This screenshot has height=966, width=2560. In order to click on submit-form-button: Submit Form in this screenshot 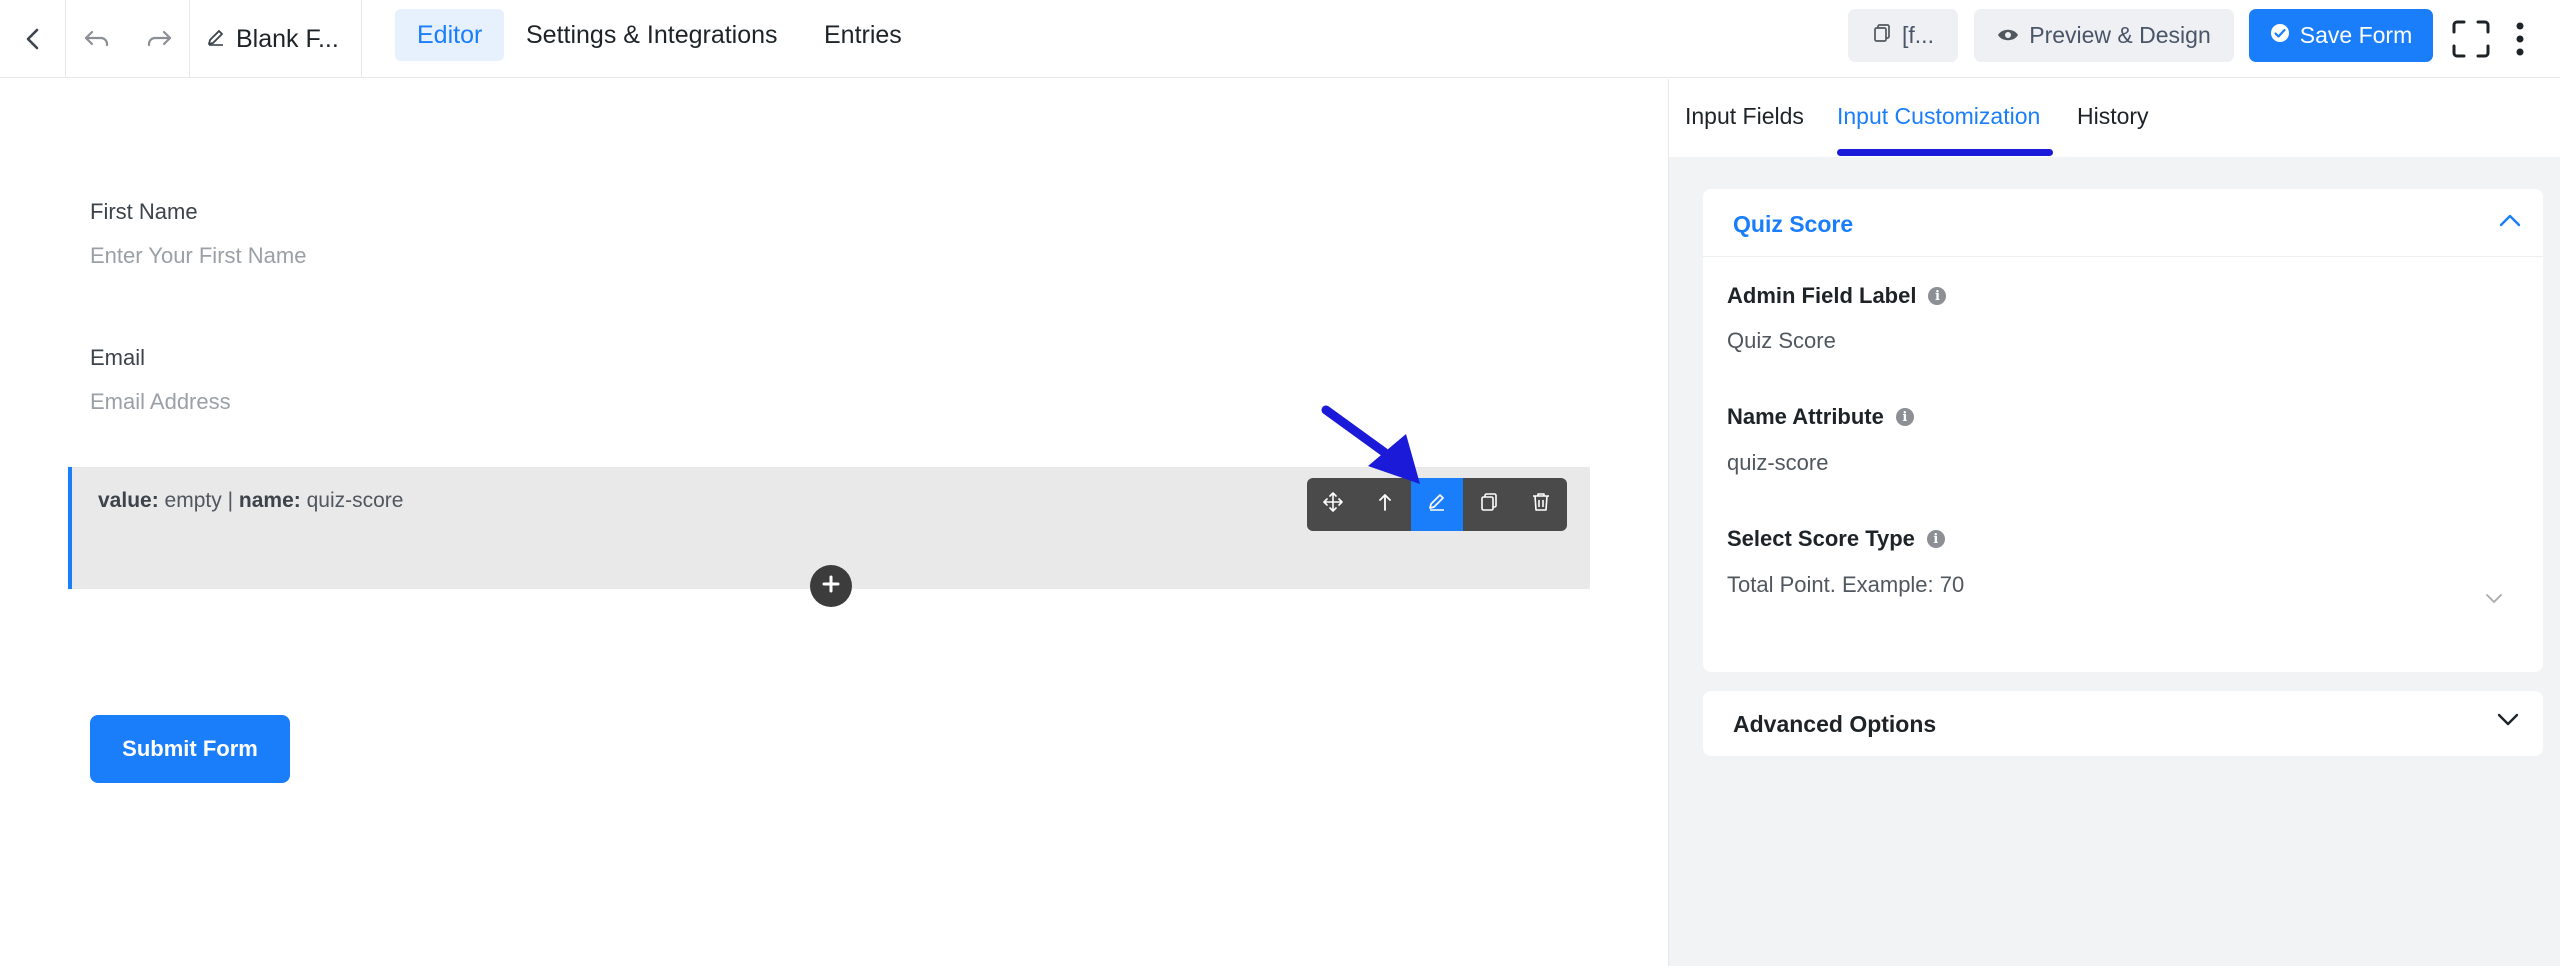, I will do `click(190, 749)`.